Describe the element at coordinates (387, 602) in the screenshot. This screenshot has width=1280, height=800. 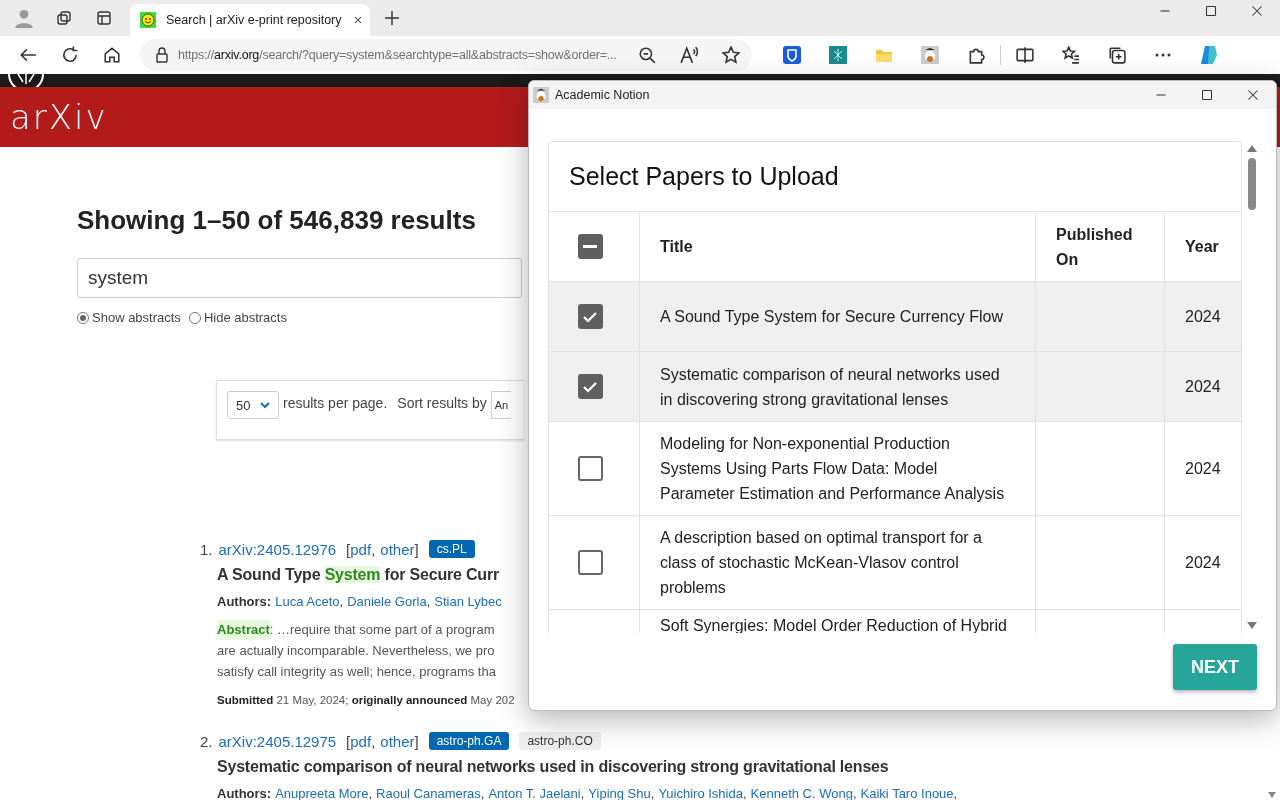
I see `author-link: Daniele Gorla` at that location.